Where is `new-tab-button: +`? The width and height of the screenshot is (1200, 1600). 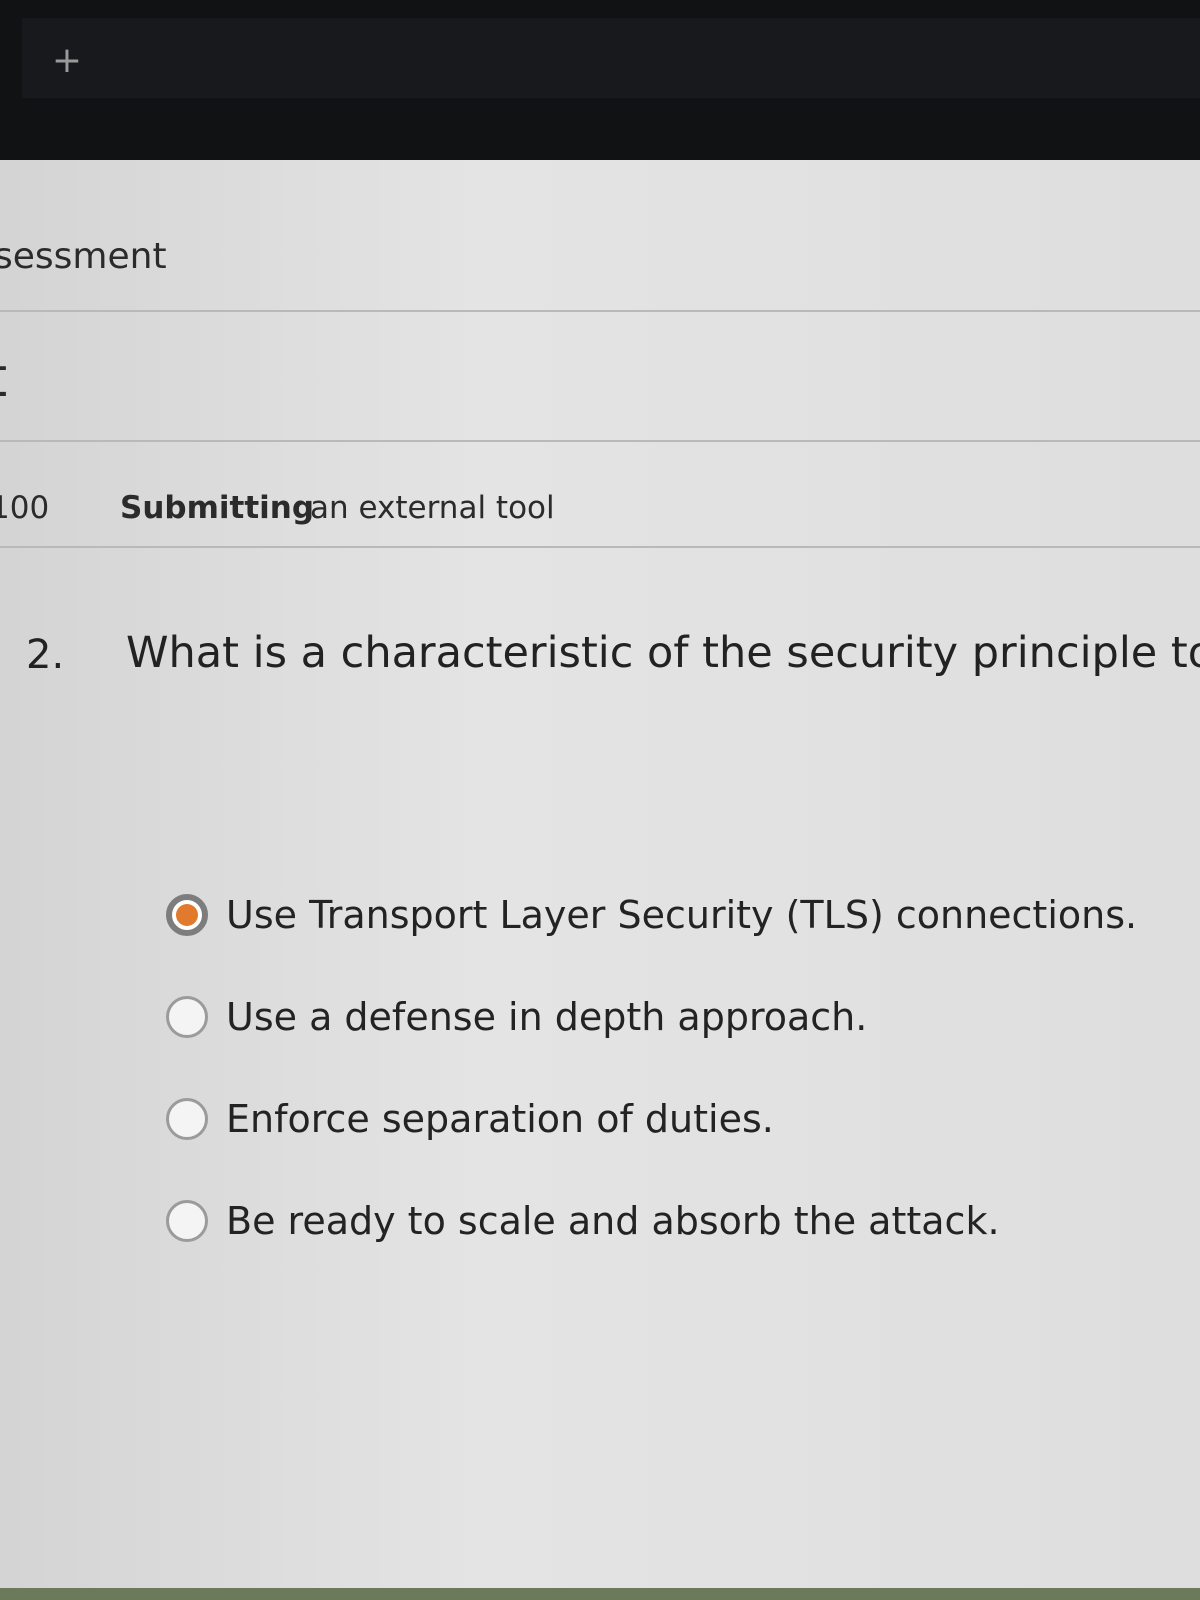 new-tab-button: + is located at coordinates (67, 61).